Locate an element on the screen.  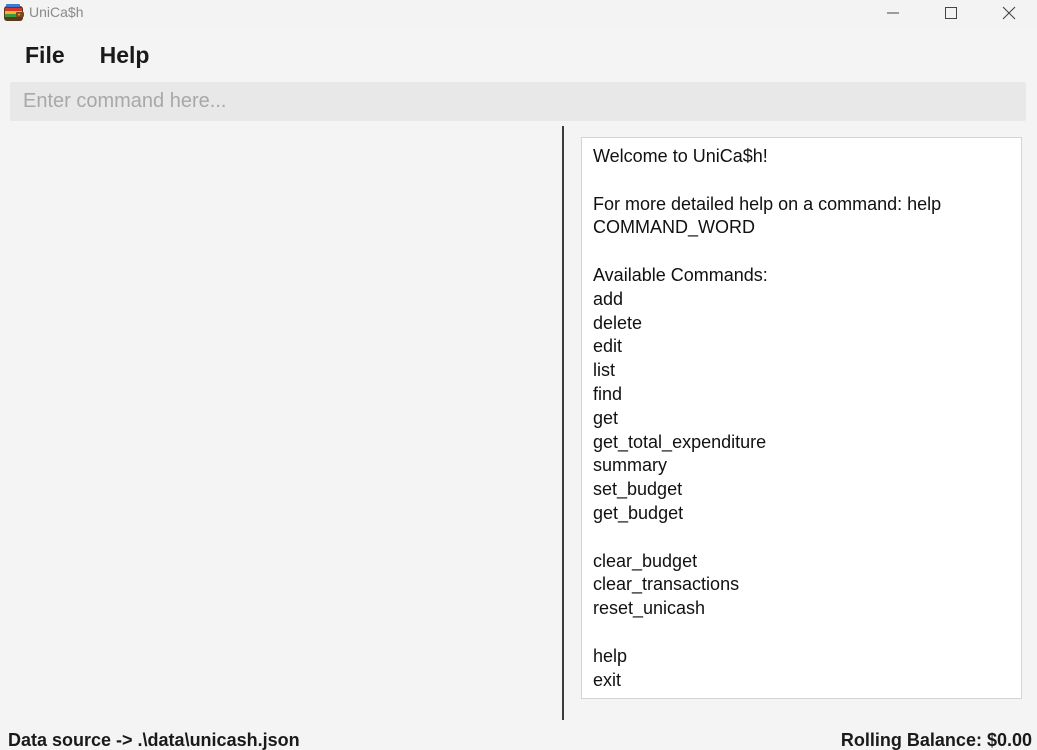
result-line: exit is located at coordinates (607, 679).